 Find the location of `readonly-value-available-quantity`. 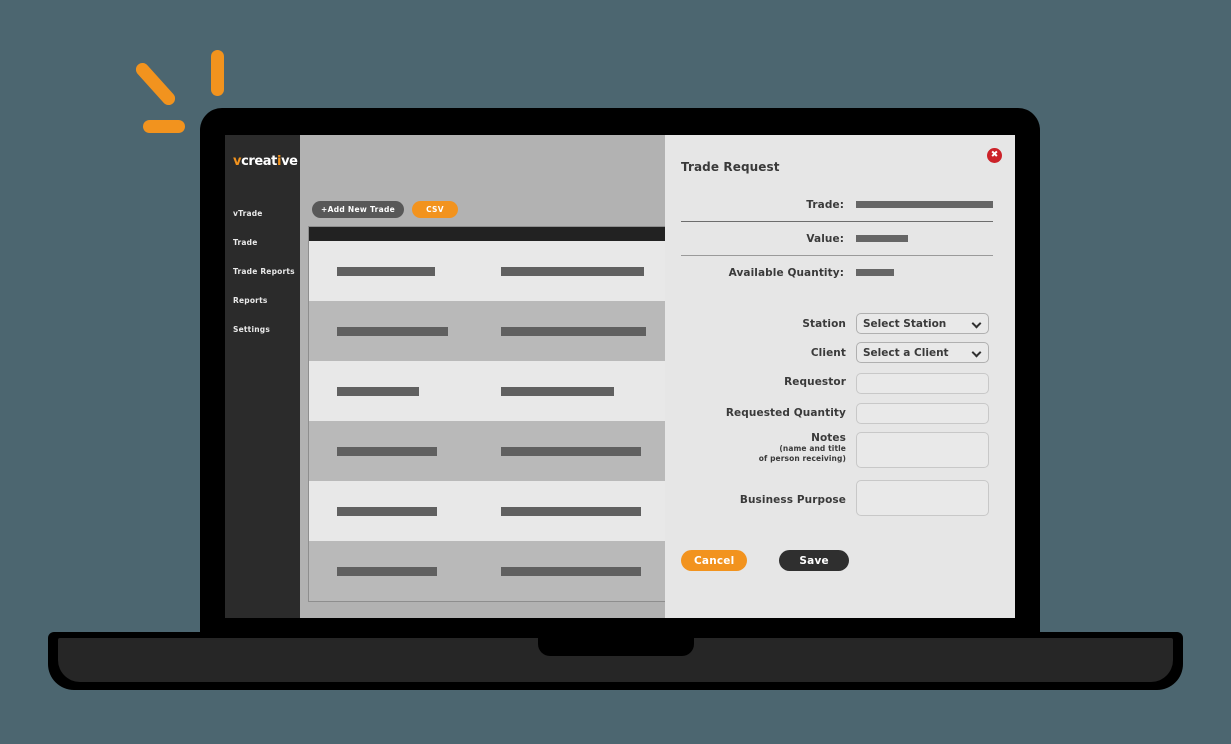

readonly-value-available-quantity is located at coordinates (875, 272).